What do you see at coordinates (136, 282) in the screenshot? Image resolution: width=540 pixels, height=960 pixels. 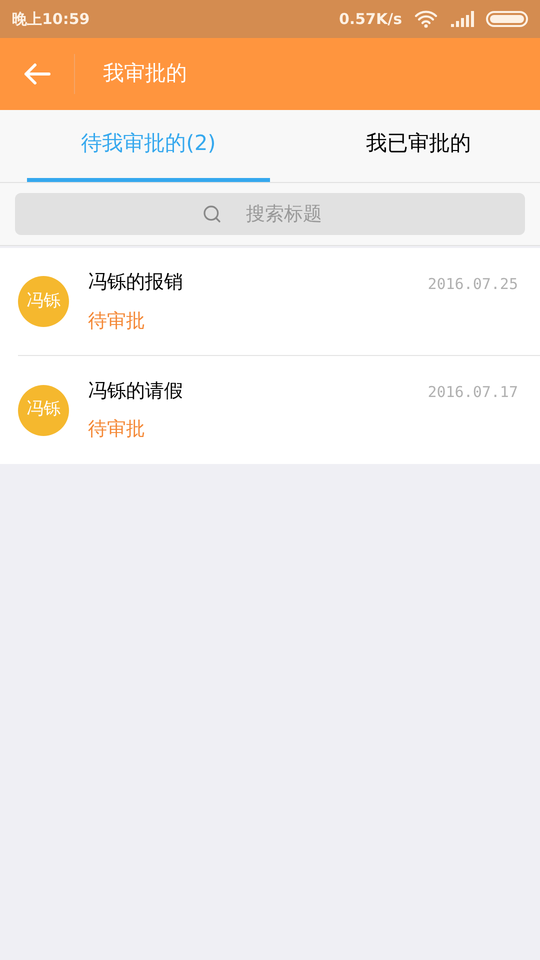 I see `item-title: 冯铄的报销` at bounding box center [136, 282].